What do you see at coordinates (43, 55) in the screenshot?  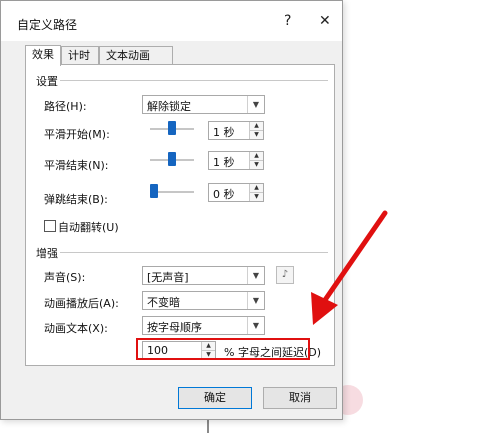 I see `tab-effect: 效果` at bounding box center [43, 55].